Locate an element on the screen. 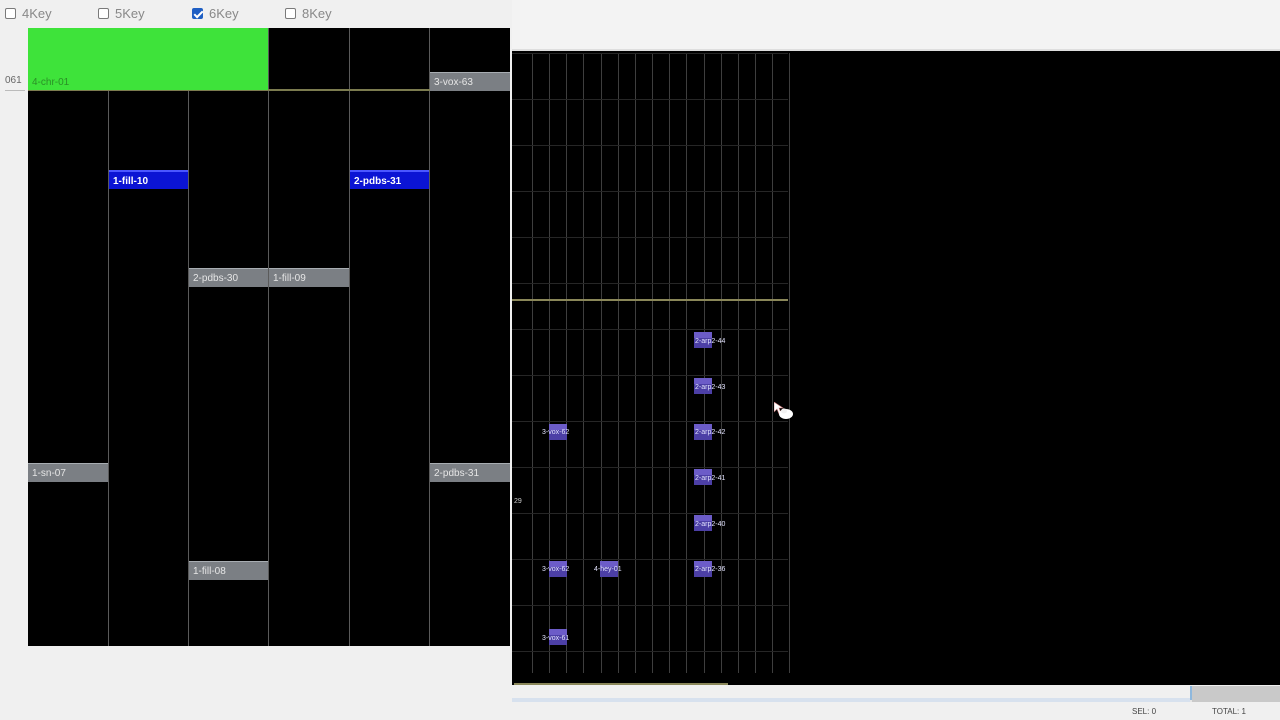 The height and width of the screenshot is (720, 1280). status-bar: SEL: 0 TOTAL: 1 is located at coordinates (896, 712).